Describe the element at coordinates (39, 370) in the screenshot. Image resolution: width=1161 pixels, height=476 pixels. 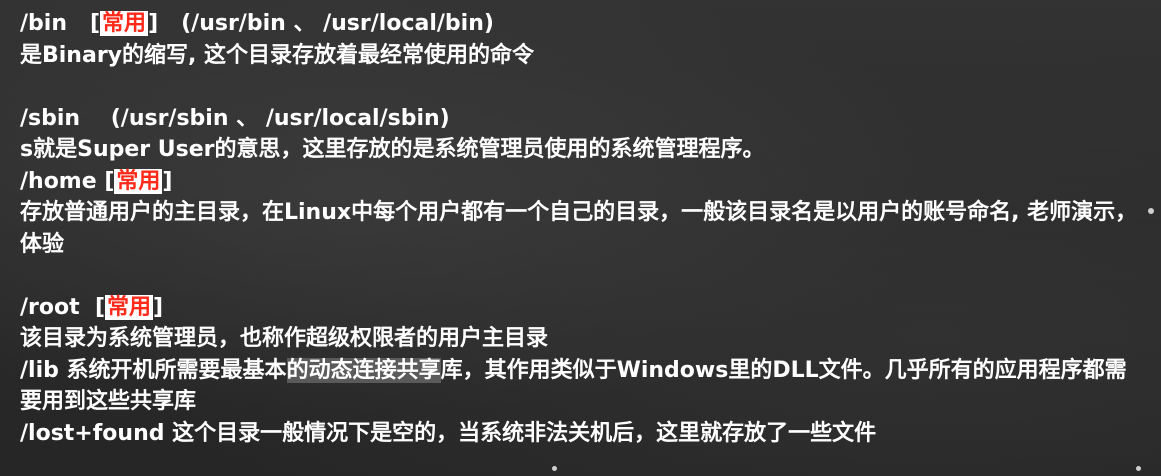
I see `lib-path: /lib` at that location.